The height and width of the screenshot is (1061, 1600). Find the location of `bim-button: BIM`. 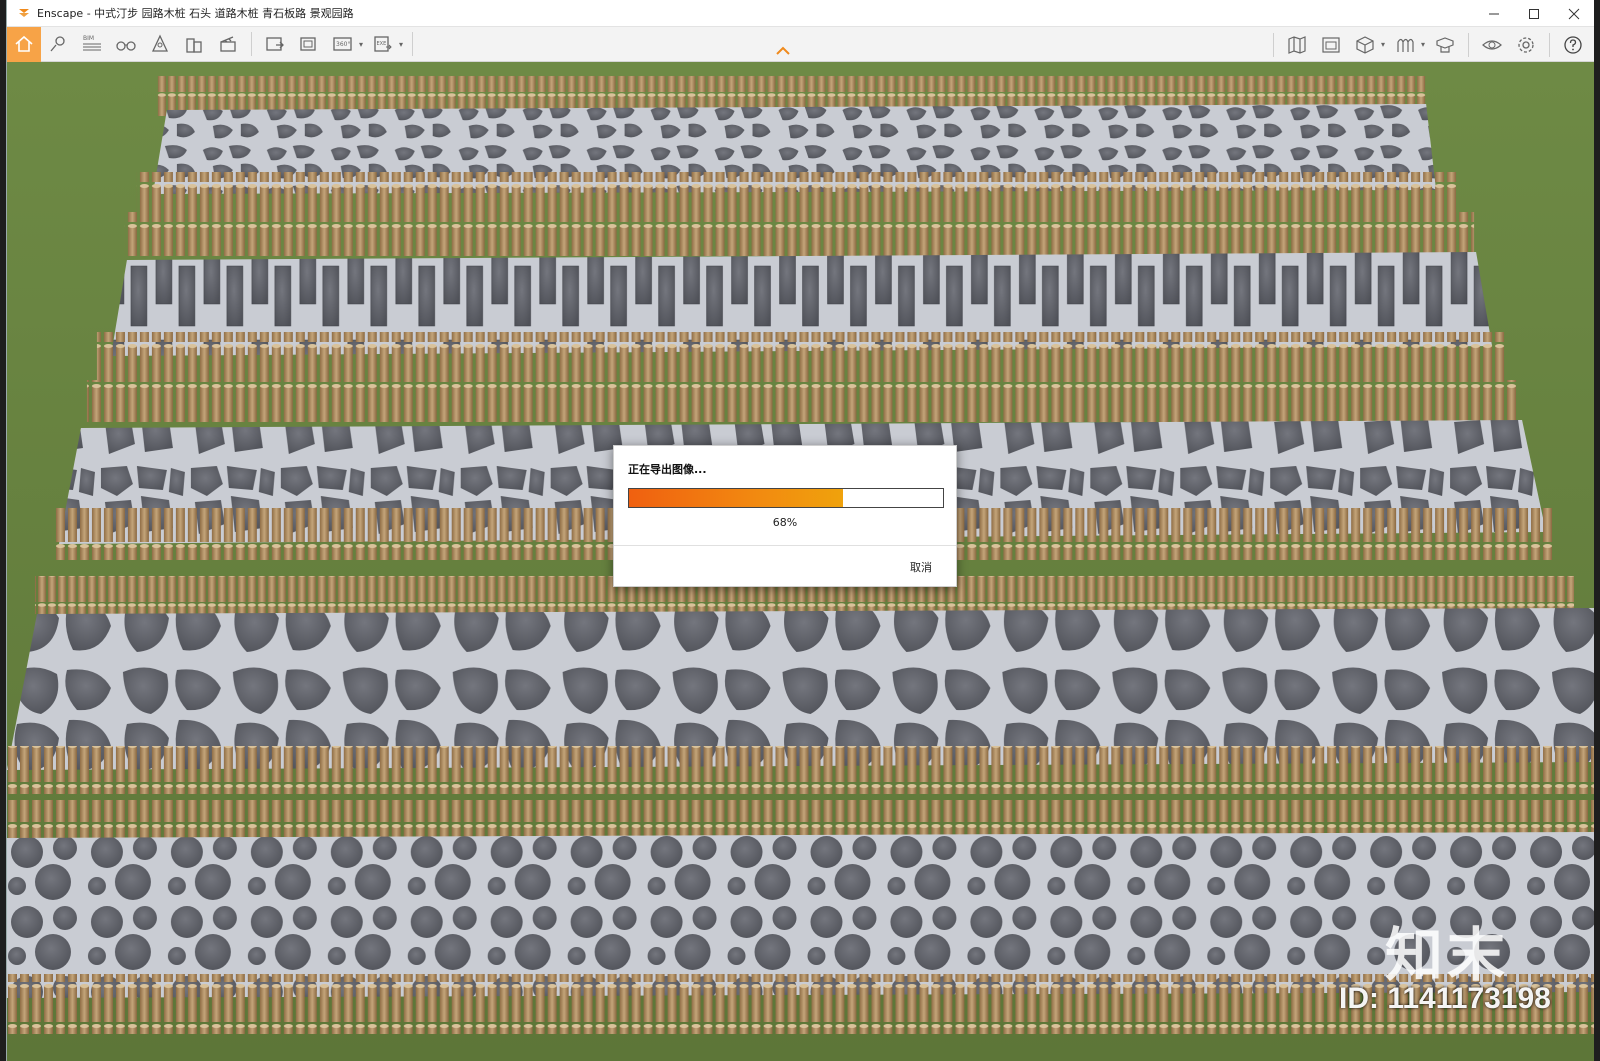

bim-button: BIM is located at coordinates (92, 44).